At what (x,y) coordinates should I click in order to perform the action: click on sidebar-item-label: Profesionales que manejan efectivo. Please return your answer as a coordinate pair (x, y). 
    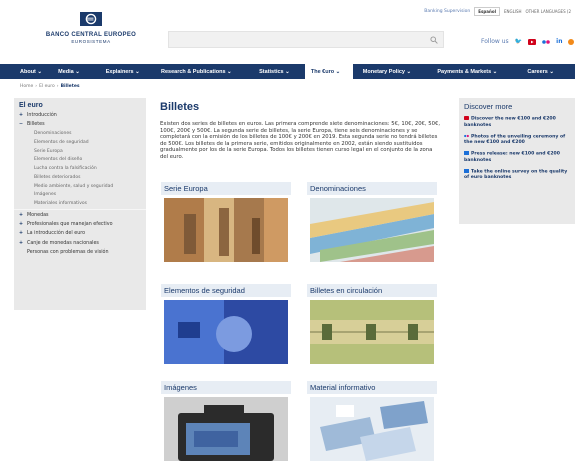
    Looking at the image, I should click on (70, 225).